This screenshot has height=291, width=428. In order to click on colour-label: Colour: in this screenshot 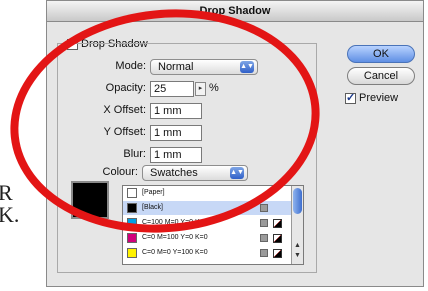, I will do `click(120, 172)`.